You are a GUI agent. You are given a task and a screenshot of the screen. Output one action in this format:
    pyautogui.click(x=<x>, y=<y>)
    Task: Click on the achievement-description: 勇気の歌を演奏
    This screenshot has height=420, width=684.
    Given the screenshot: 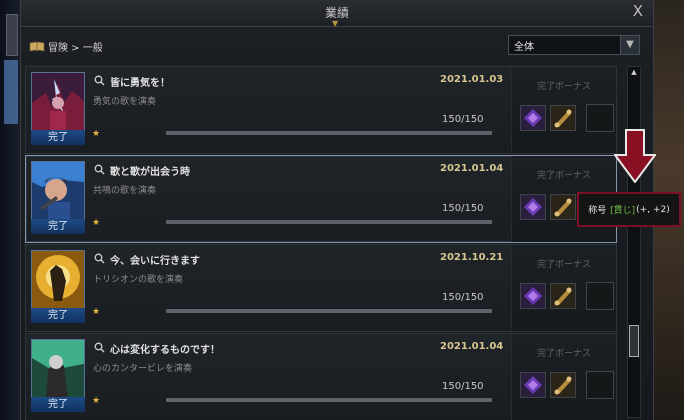 What is the action you would take?
    pyautogui.click(x=125, y=102)
    